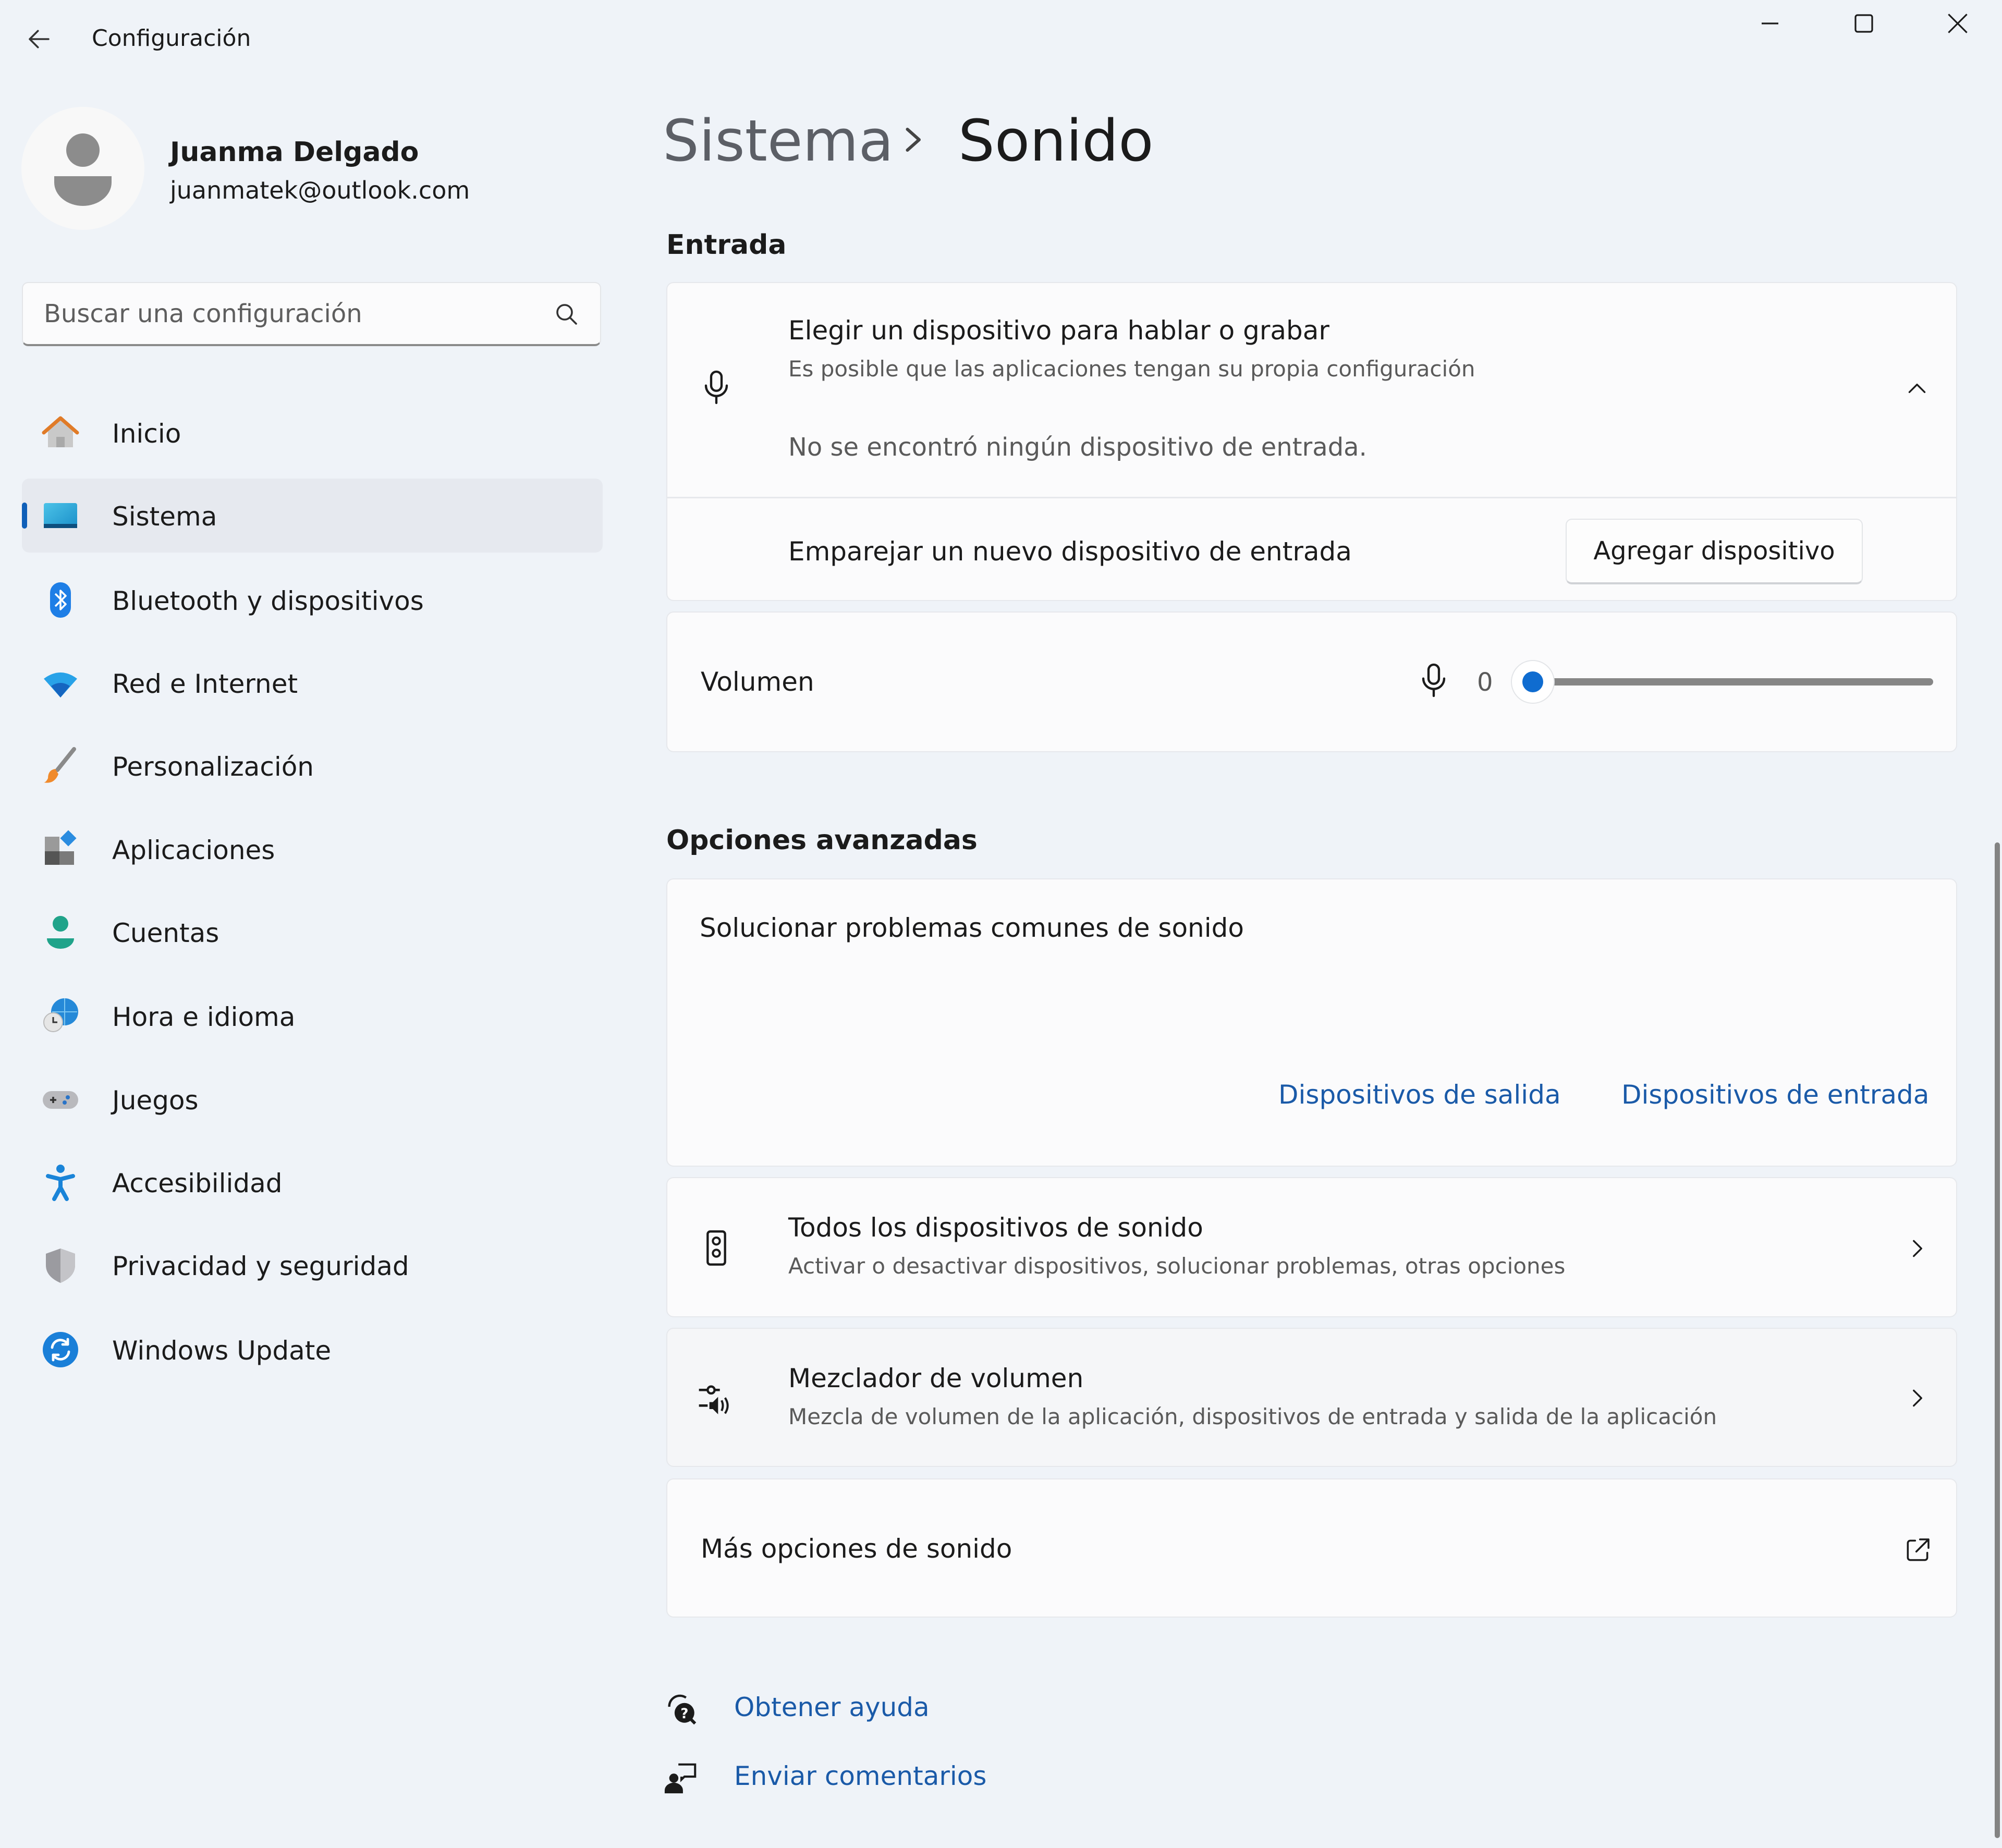 The image size is (2002, 1848). Describe the element at coordinates (856, 1549) in the screenshot. I see `more-options-title: Más opciones de sonido` at that location.